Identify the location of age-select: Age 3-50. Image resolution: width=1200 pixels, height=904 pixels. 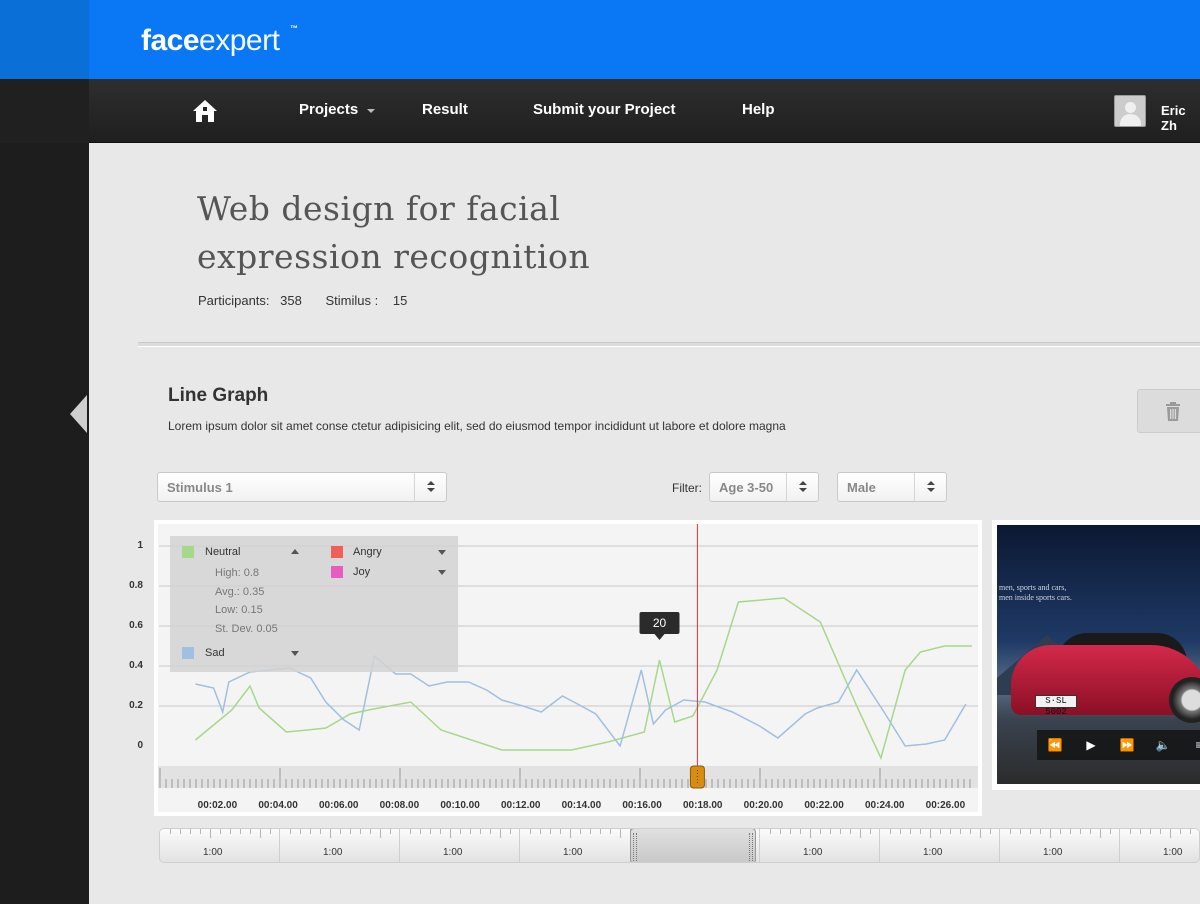
(764, 487).